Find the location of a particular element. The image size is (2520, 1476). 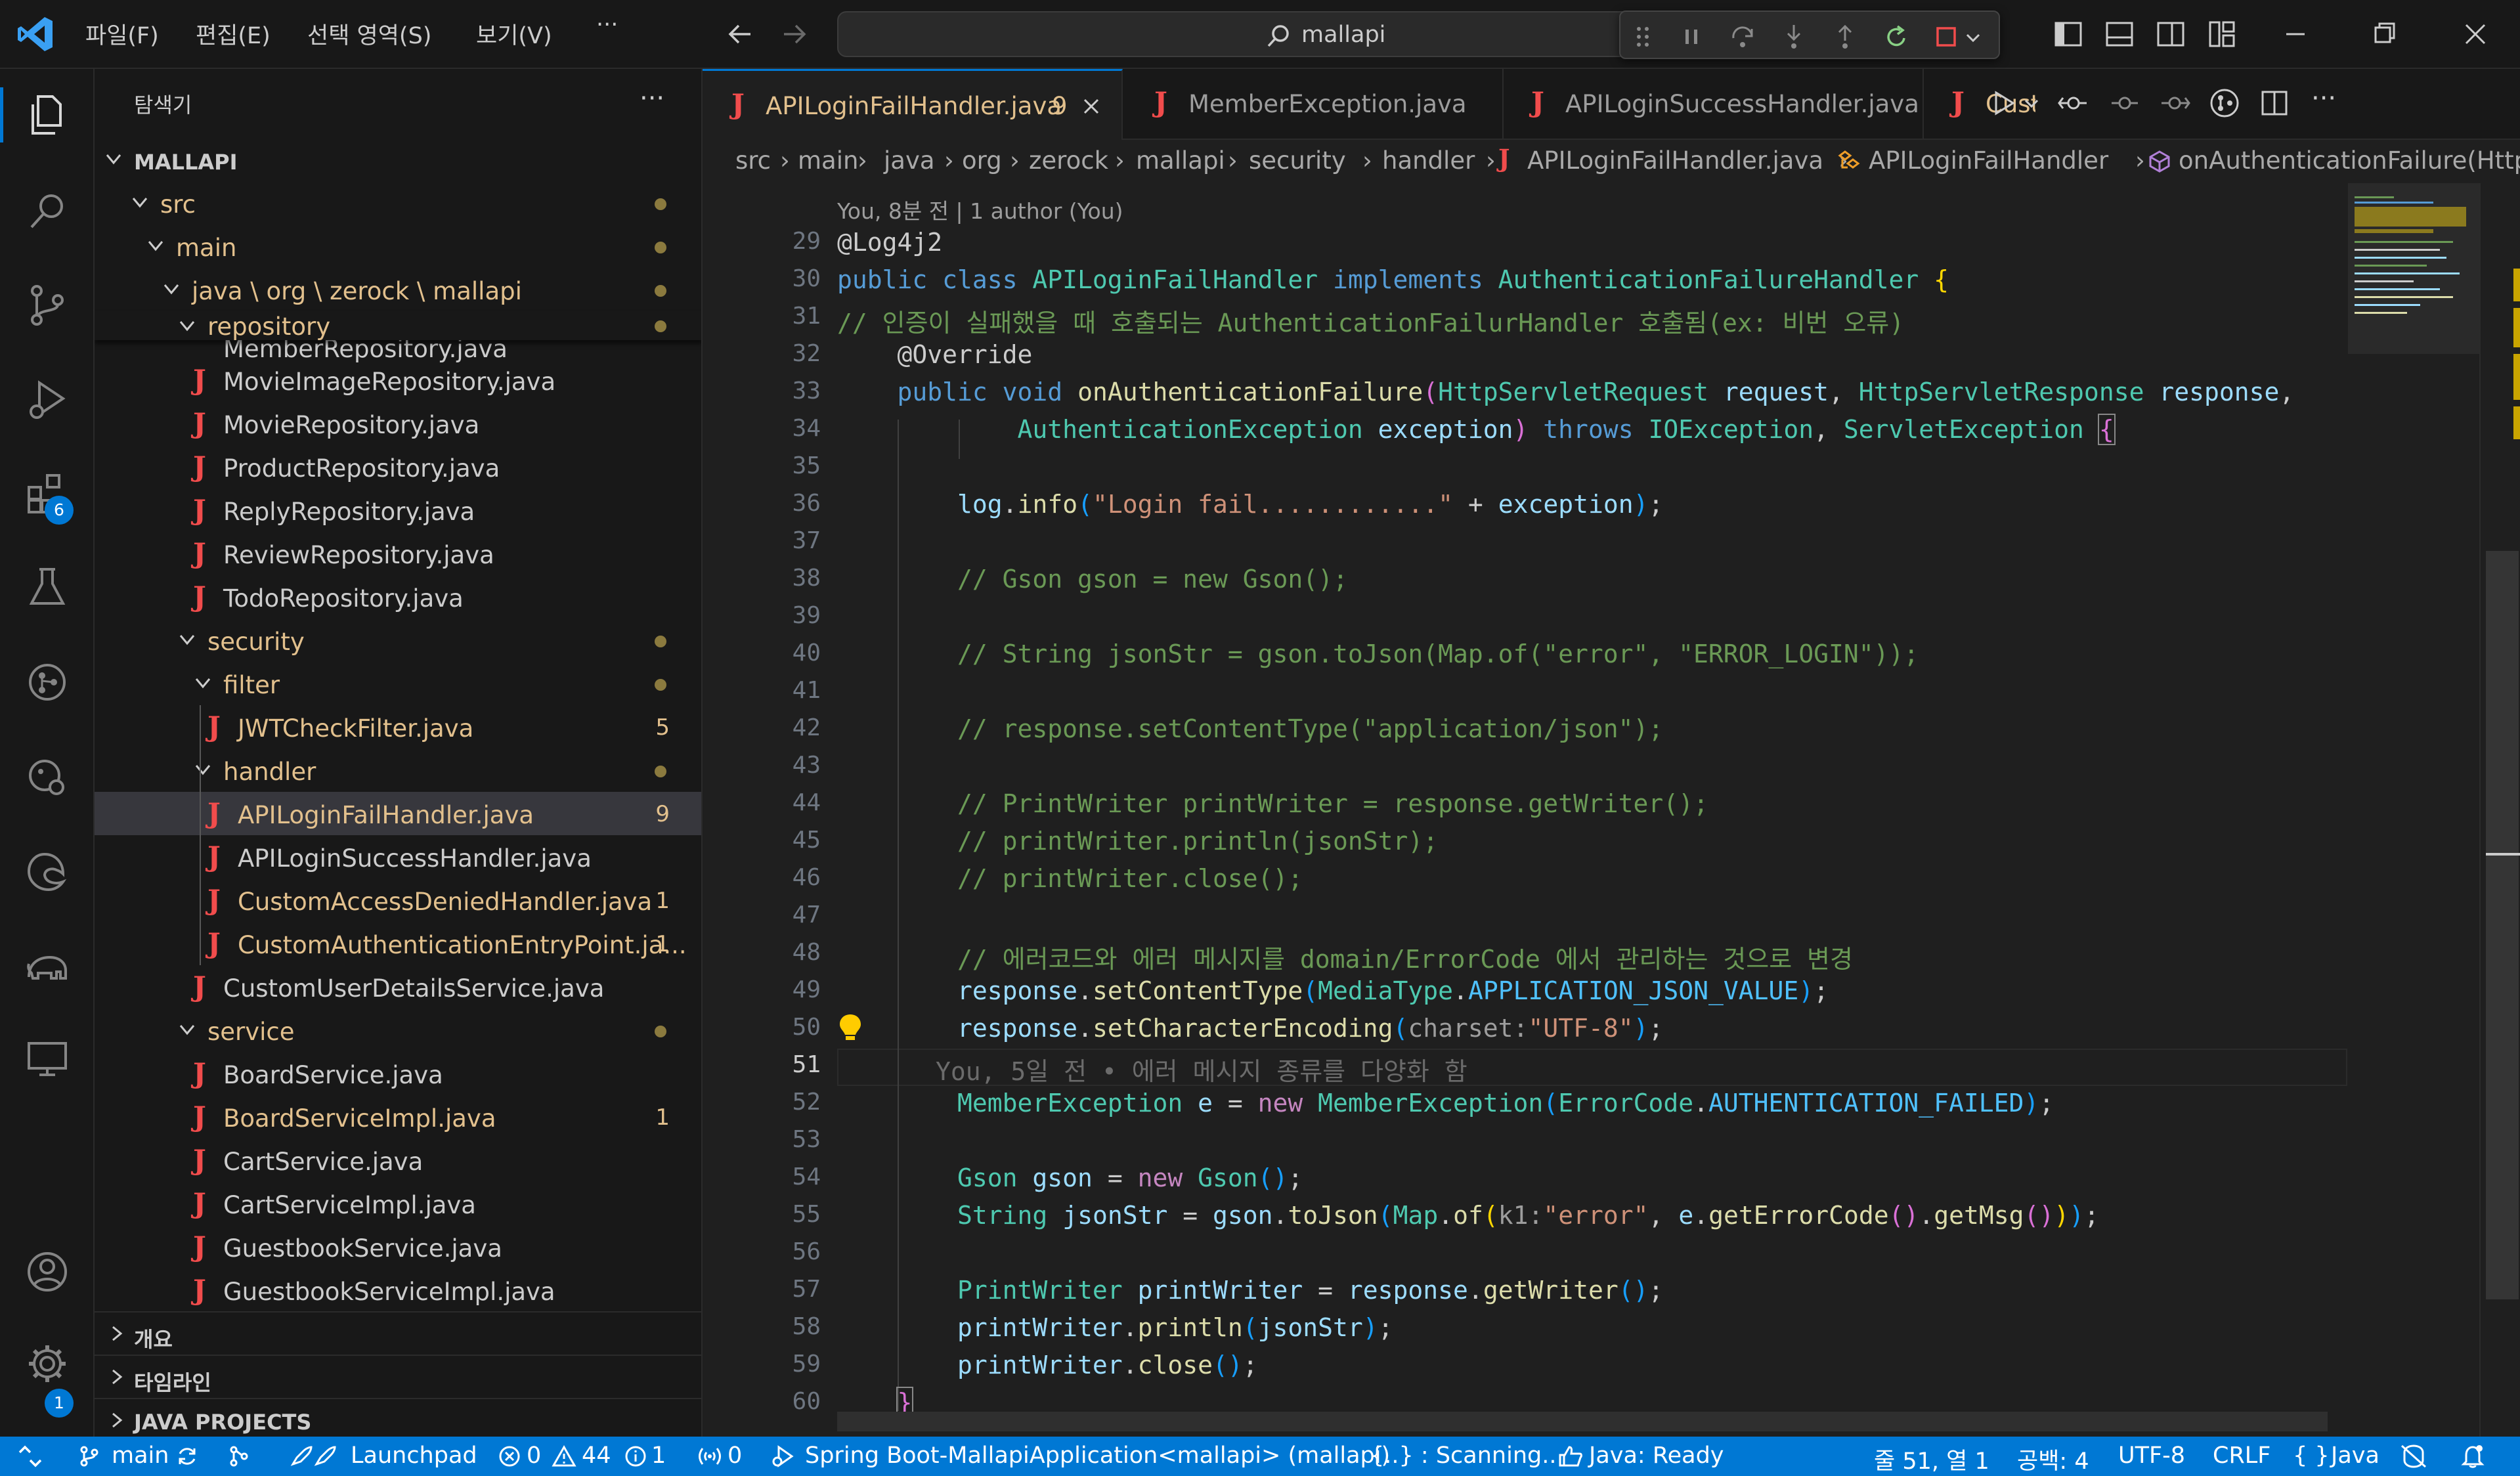

tab-apiloginfailhandler: J APILoginFailHandler.java 9 is located at coordinates (913, 105).